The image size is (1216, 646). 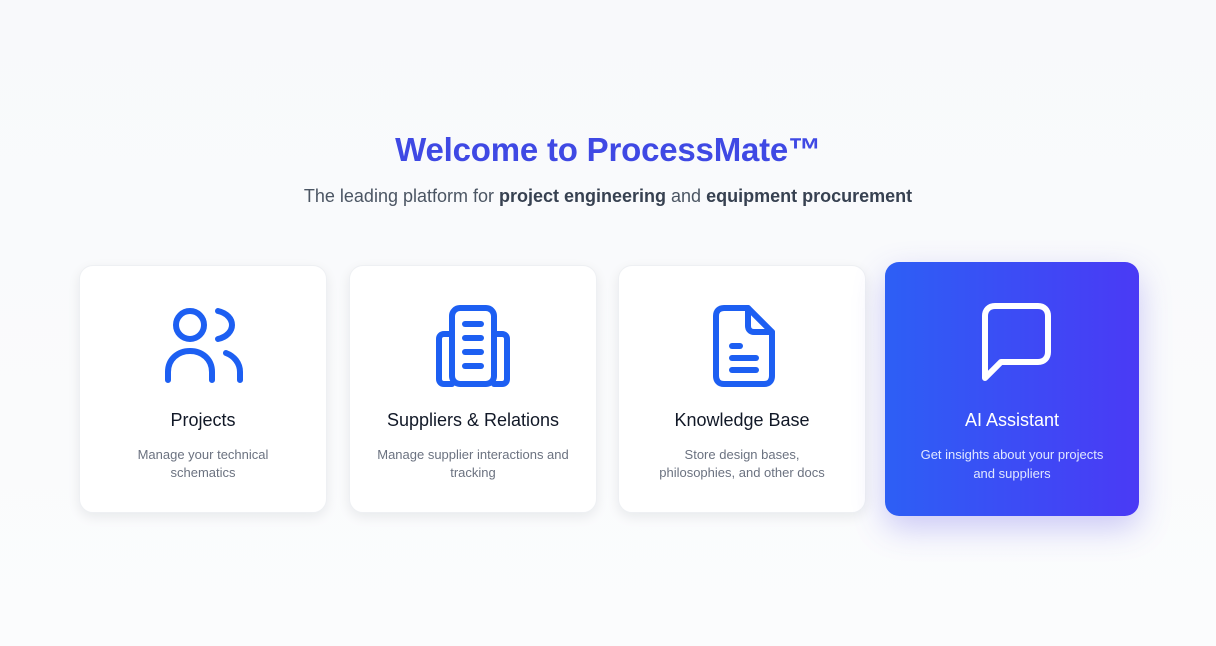 I want to click on chat-icon, so click(x=1012, y=342).